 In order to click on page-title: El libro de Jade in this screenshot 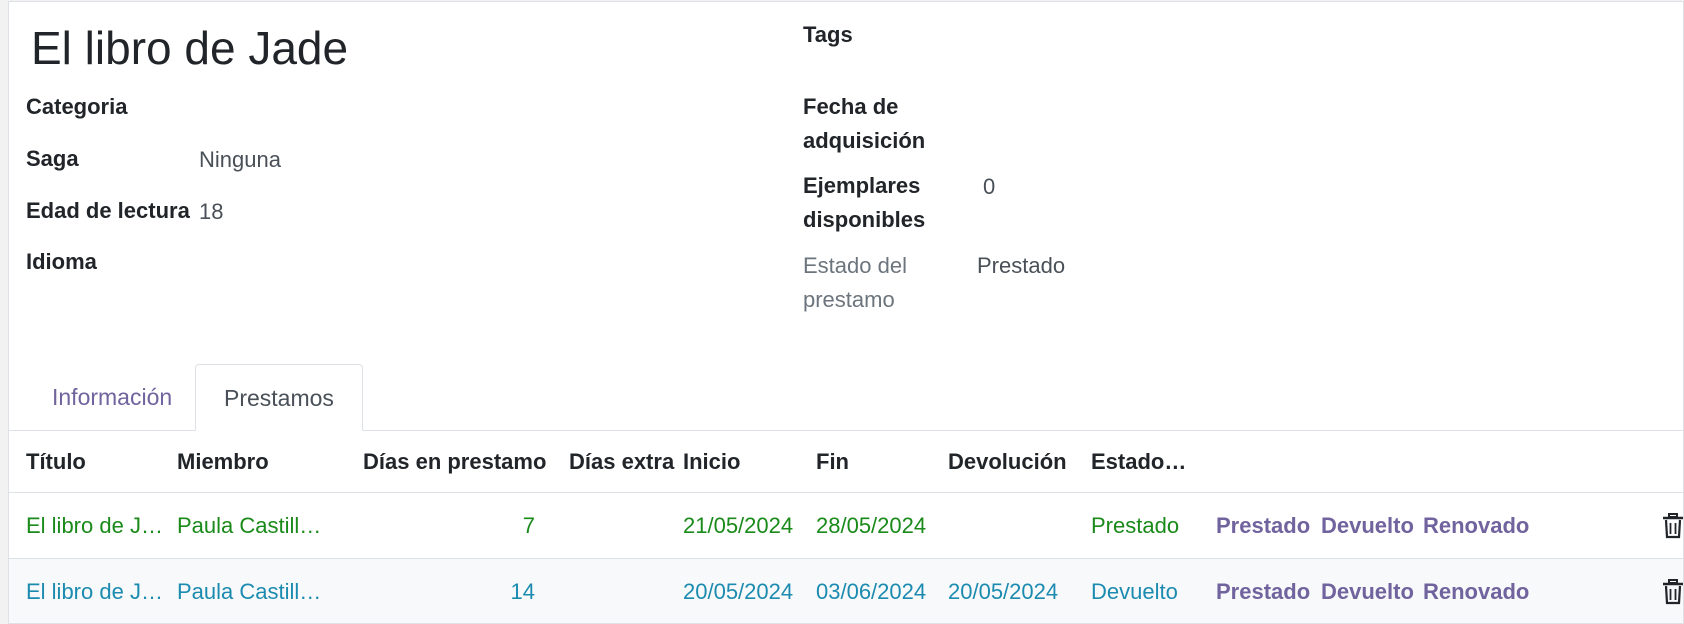, I will do `click(190, 48)`.